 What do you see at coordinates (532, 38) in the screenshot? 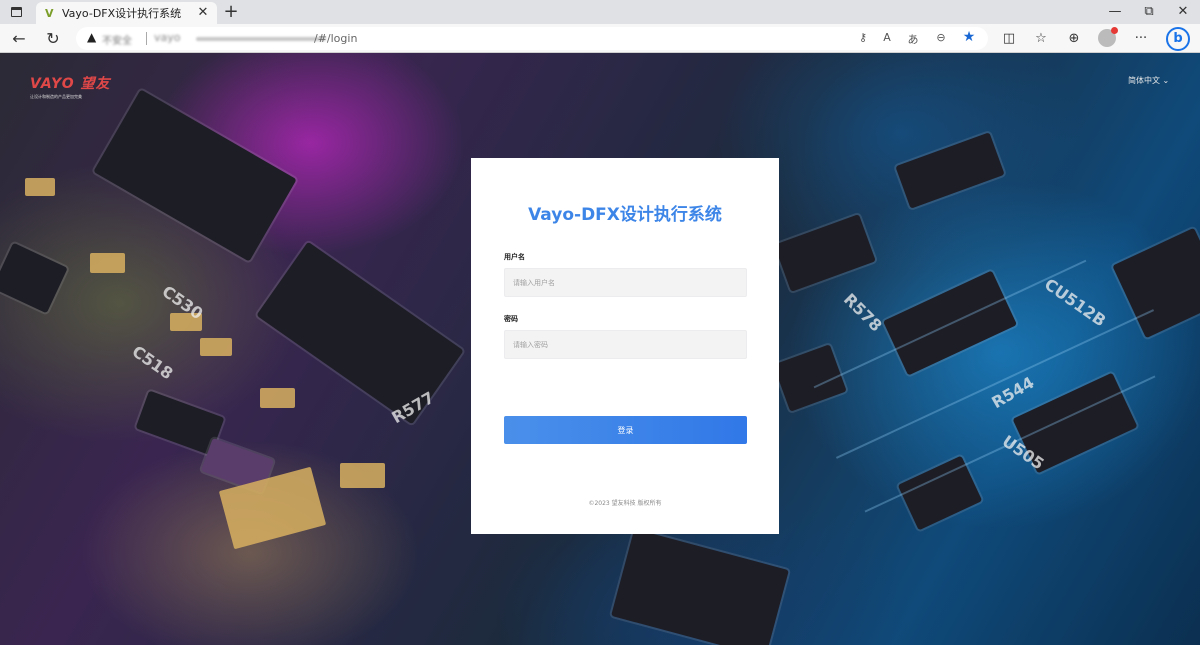
I see `url-field: ▲ 不安全 vayo /#/login ⚷ A あ ⊖ ★` at bounding box center [532, 38].